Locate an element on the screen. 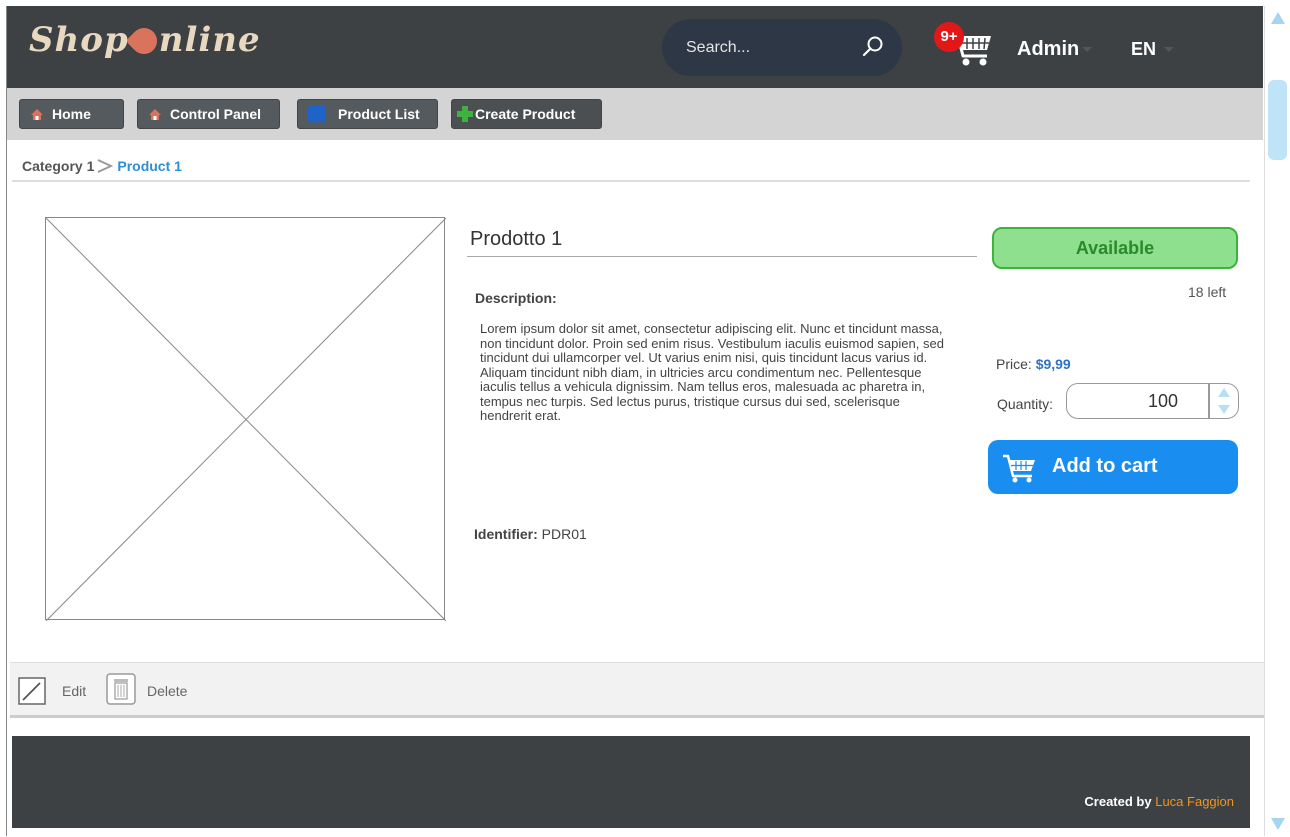 This screenshot has width=1290, height=837. cart-badge: 9+ is located at coordinates (949, 37).